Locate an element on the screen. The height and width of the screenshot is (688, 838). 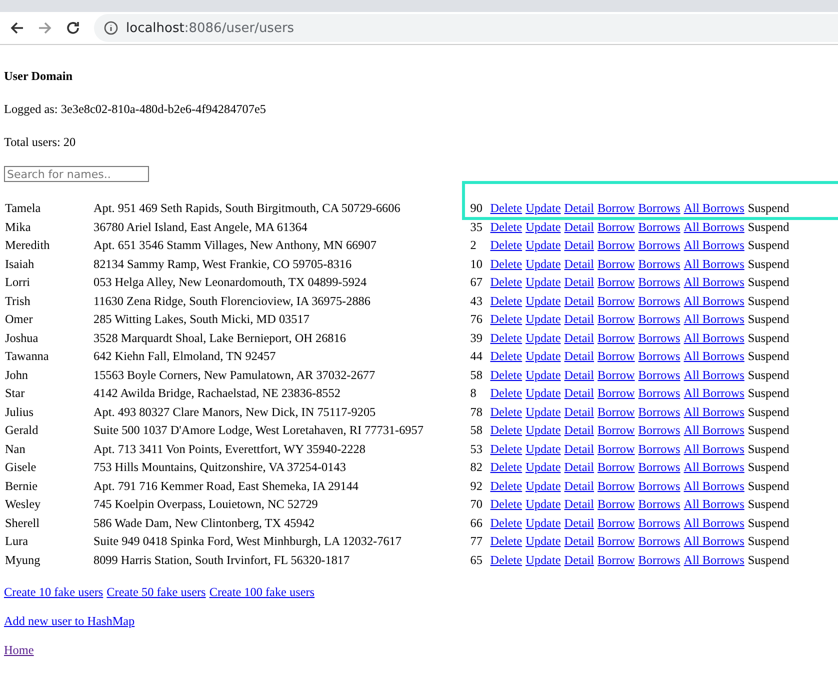
info-icon is located at coordinates (111, 28).